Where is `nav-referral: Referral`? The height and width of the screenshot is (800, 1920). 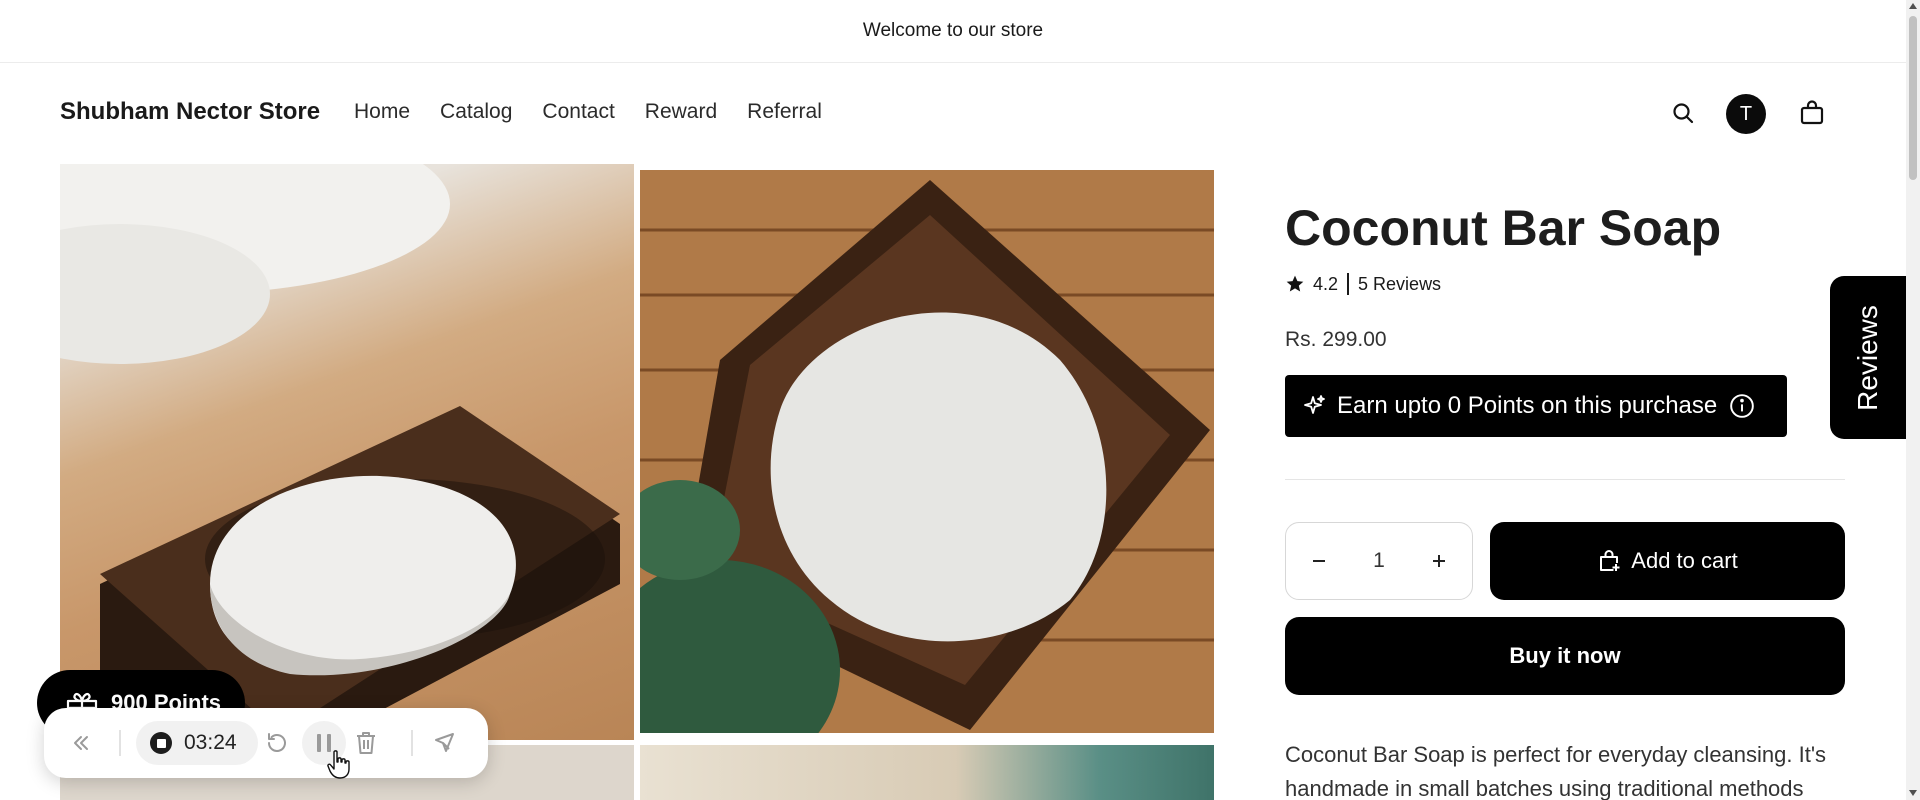 nav-referral: Referral is located at coordinates (784, 112).